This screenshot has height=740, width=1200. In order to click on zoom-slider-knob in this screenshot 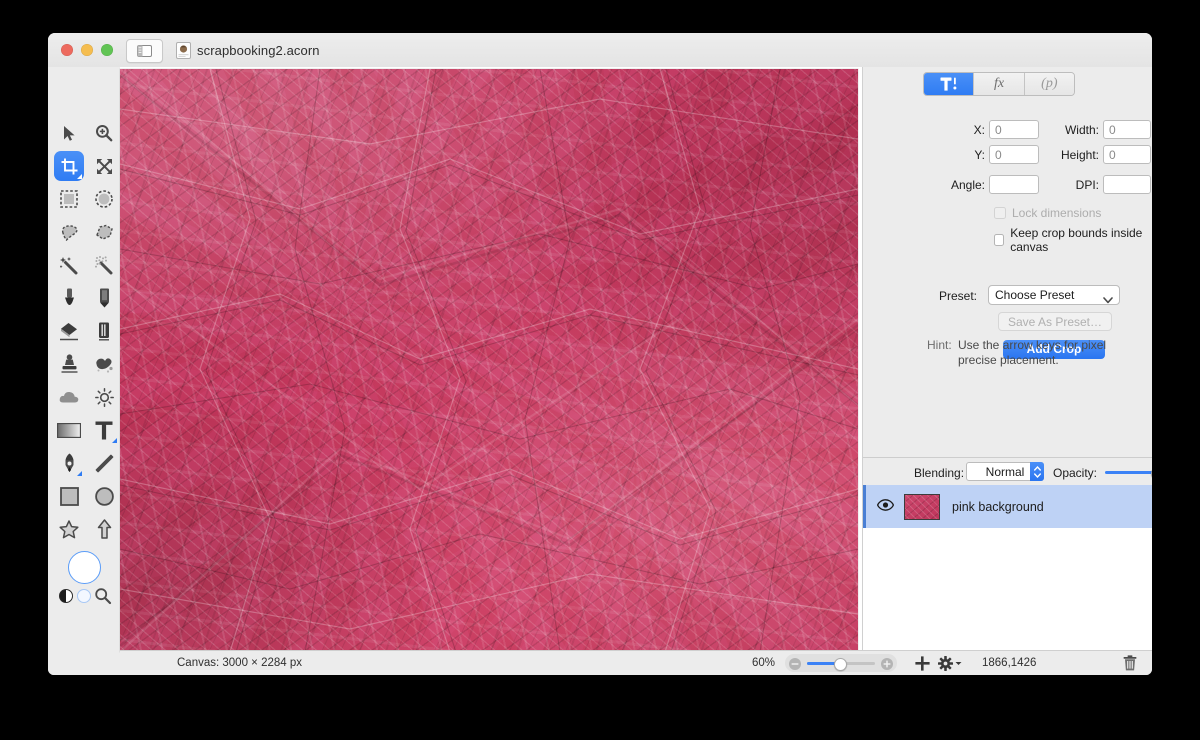, I will do `click(840, 664)`.